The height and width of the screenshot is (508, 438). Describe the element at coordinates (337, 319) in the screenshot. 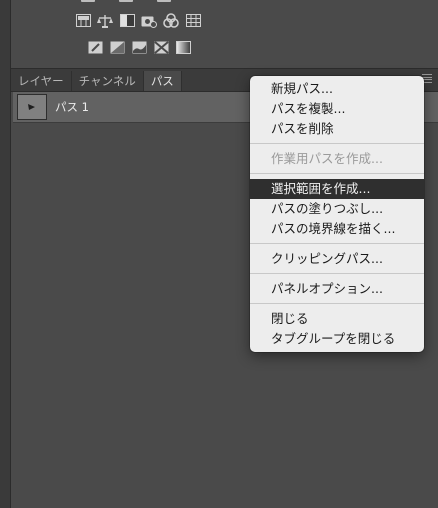

I see `menu-item-close: 閉じる` at that location.